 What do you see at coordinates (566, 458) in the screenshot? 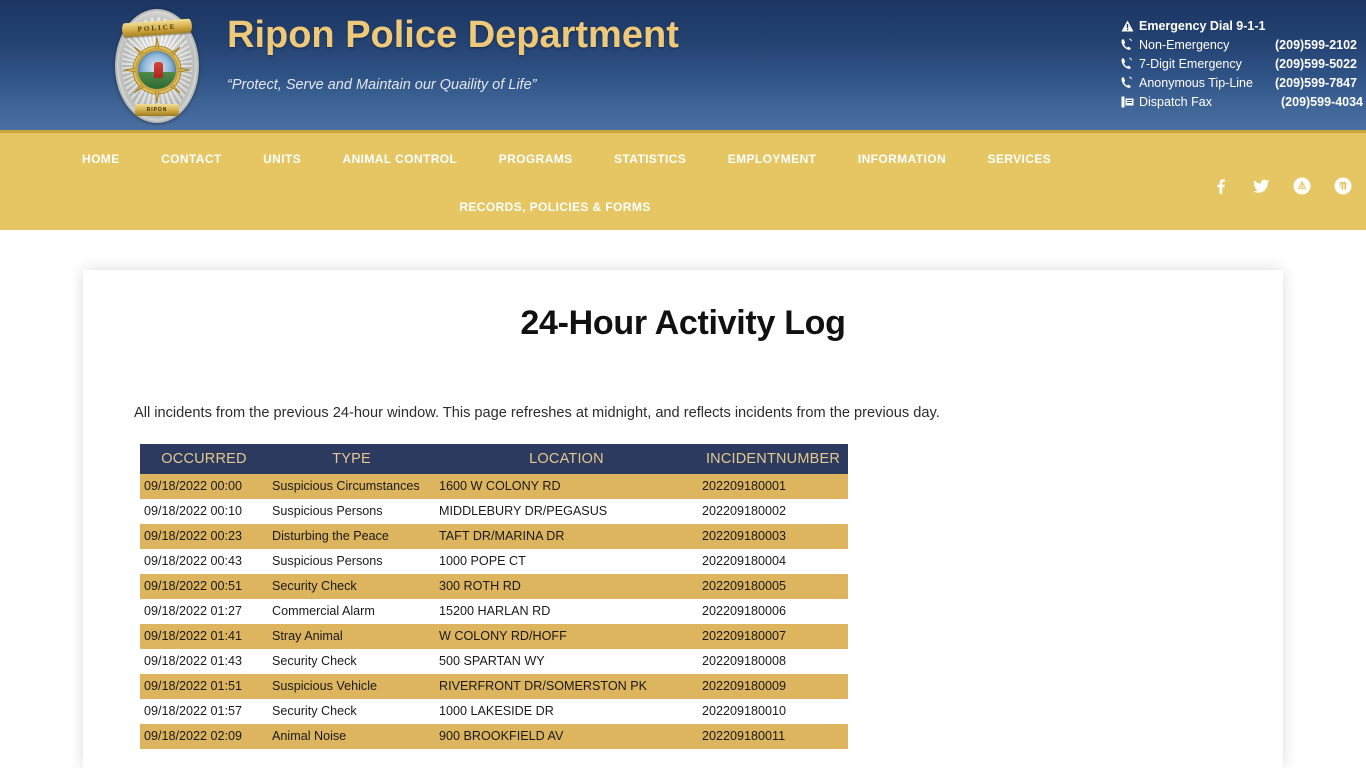
I see `column-header-location: LOCATION` at bounding box center [566, 458].